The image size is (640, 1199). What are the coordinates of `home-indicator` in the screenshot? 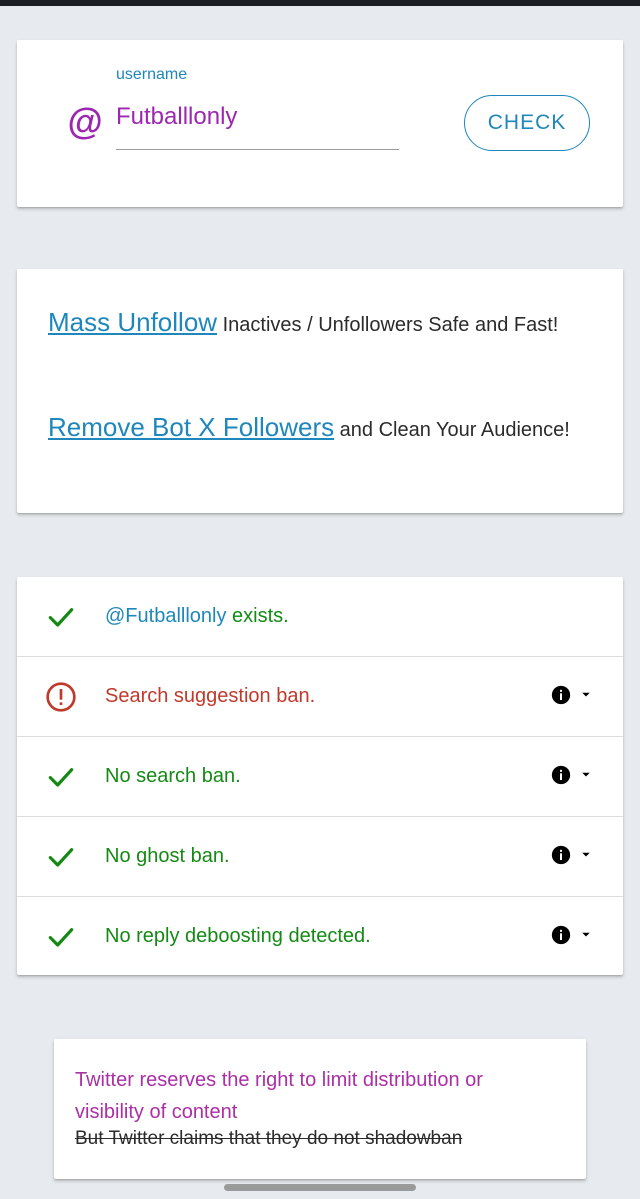 It's located at (320, 1187).